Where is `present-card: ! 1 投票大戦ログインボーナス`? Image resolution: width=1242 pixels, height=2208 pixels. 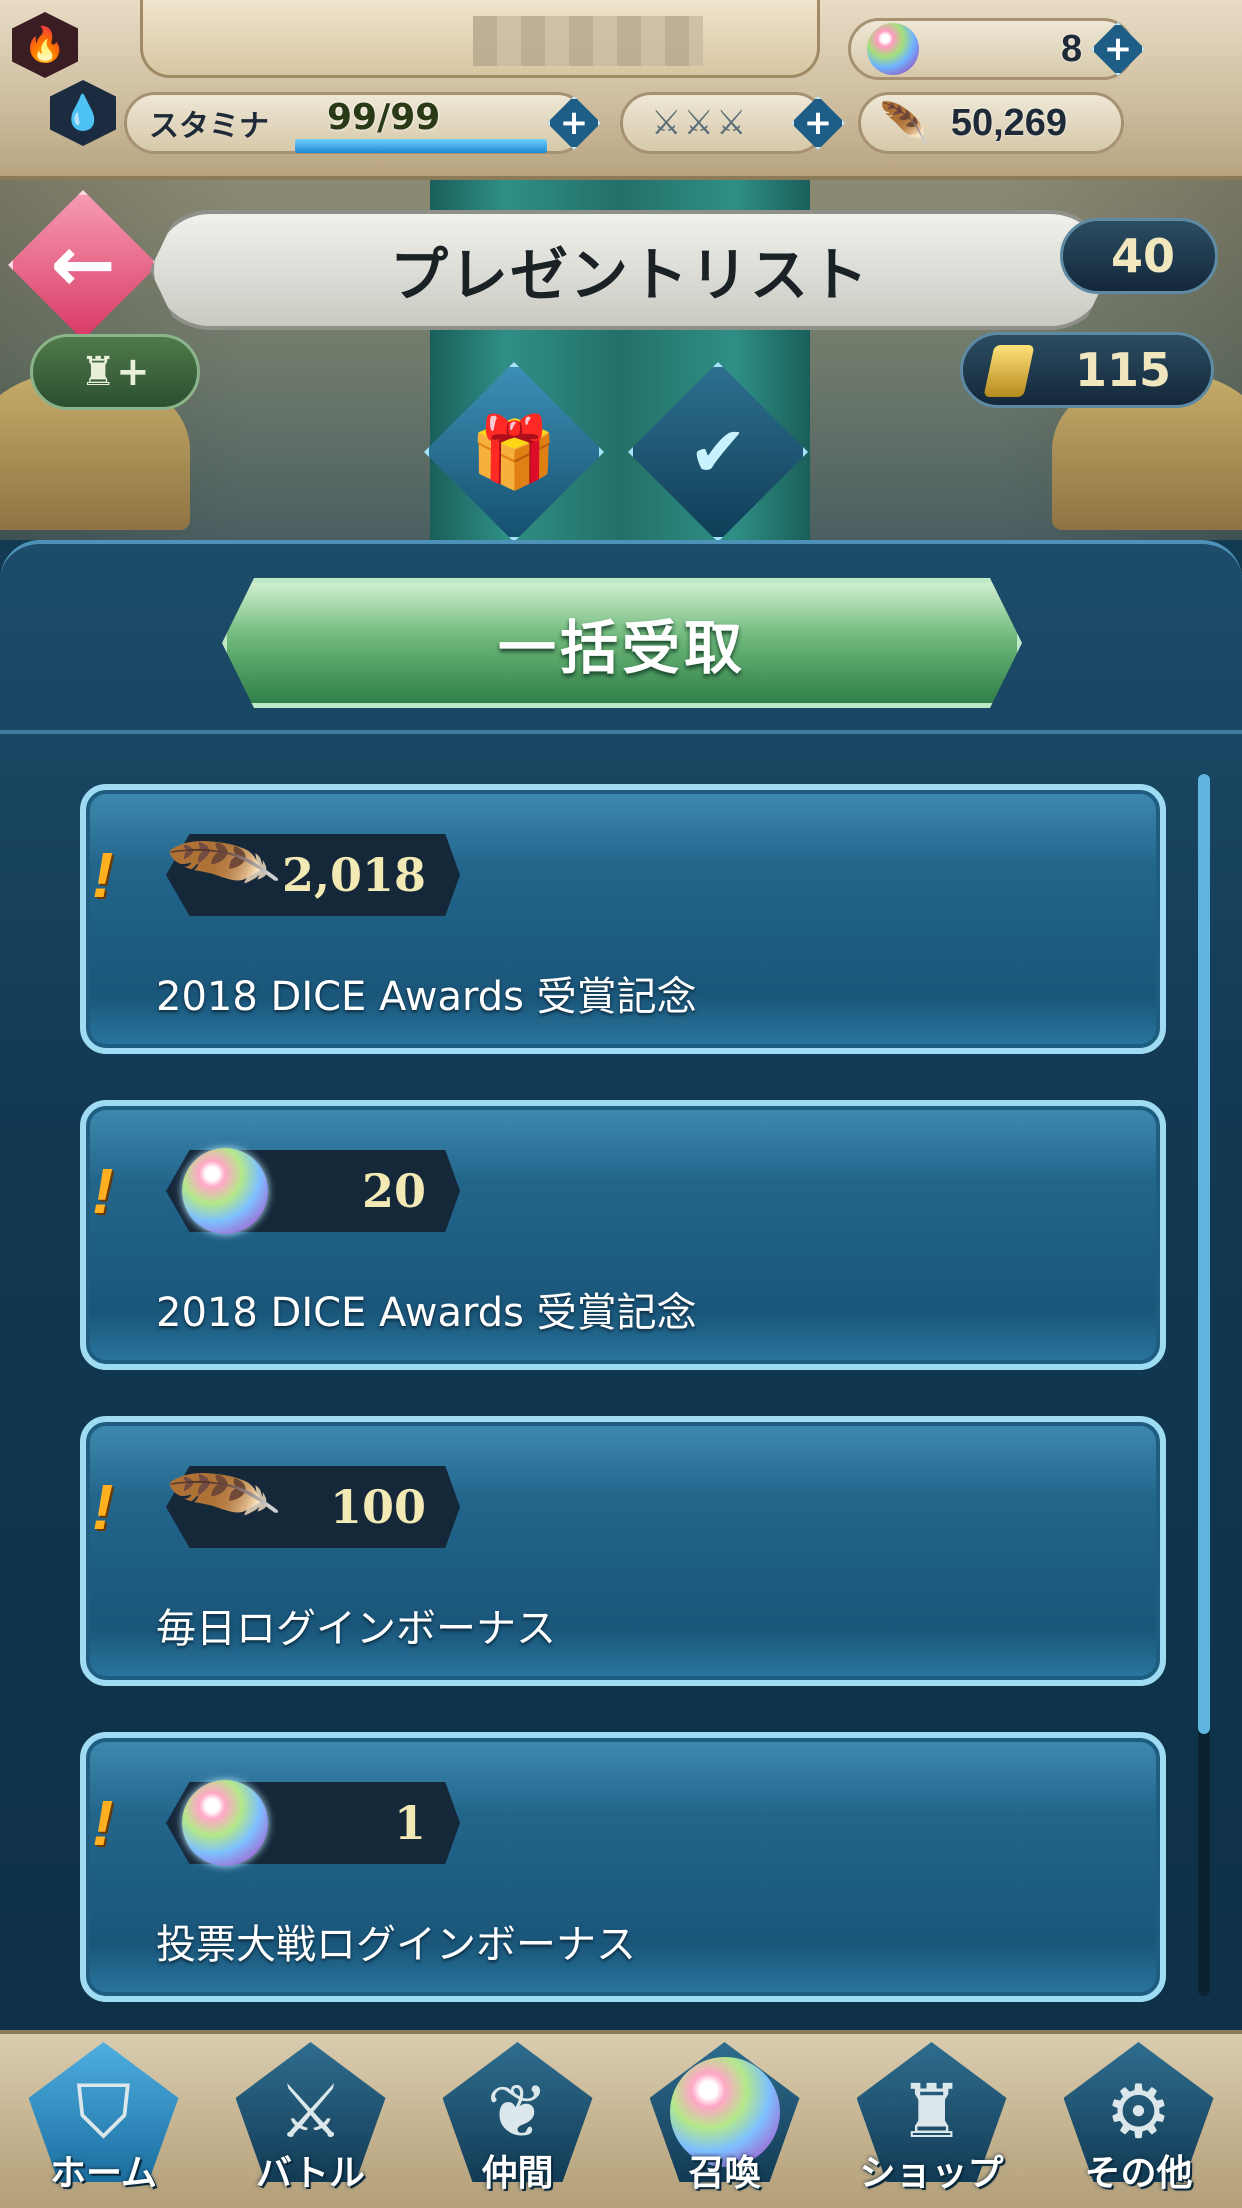
present-card: ! 1 投票大戦ログインボーナス is located at coordinates (623, 1867).